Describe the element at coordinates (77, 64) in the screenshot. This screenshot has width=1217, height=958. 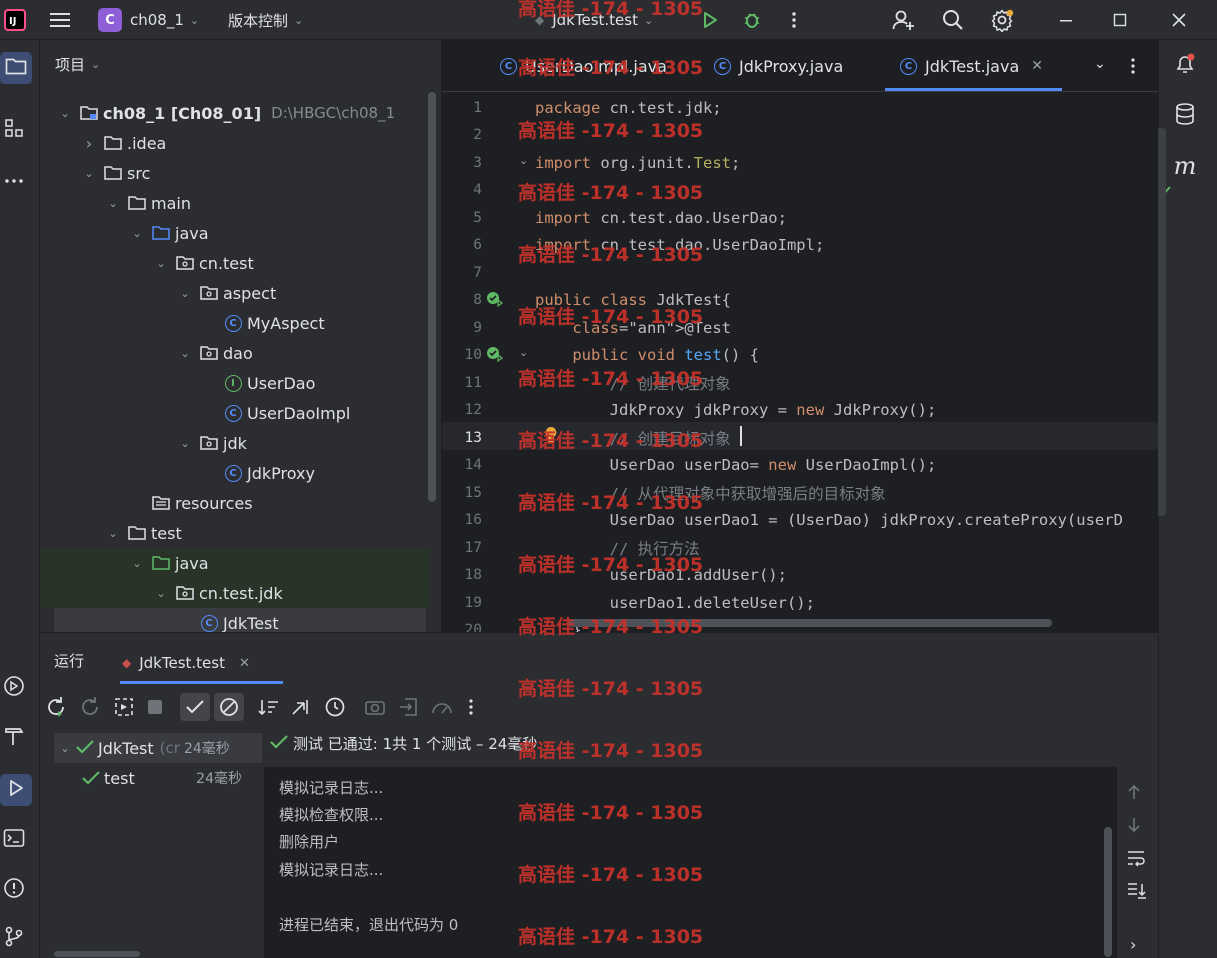
I see `project-panel-header: 项目 ⌄` at that location.